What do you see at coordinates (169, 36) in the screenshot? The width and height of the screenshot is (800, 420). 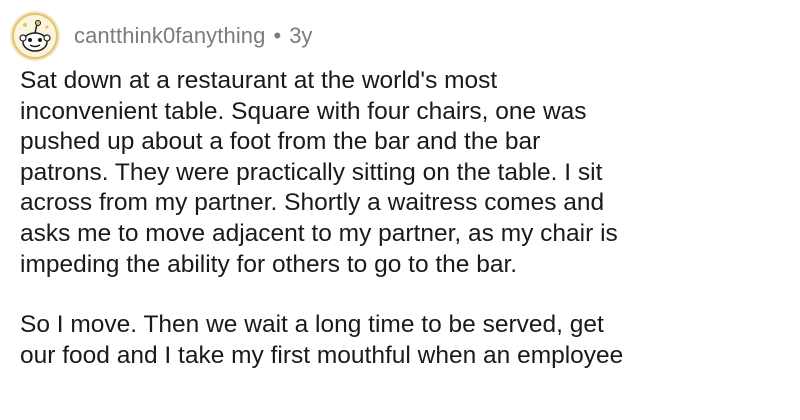 I see `author-username: cantthink0fanything` at bounding box center [169, 36].